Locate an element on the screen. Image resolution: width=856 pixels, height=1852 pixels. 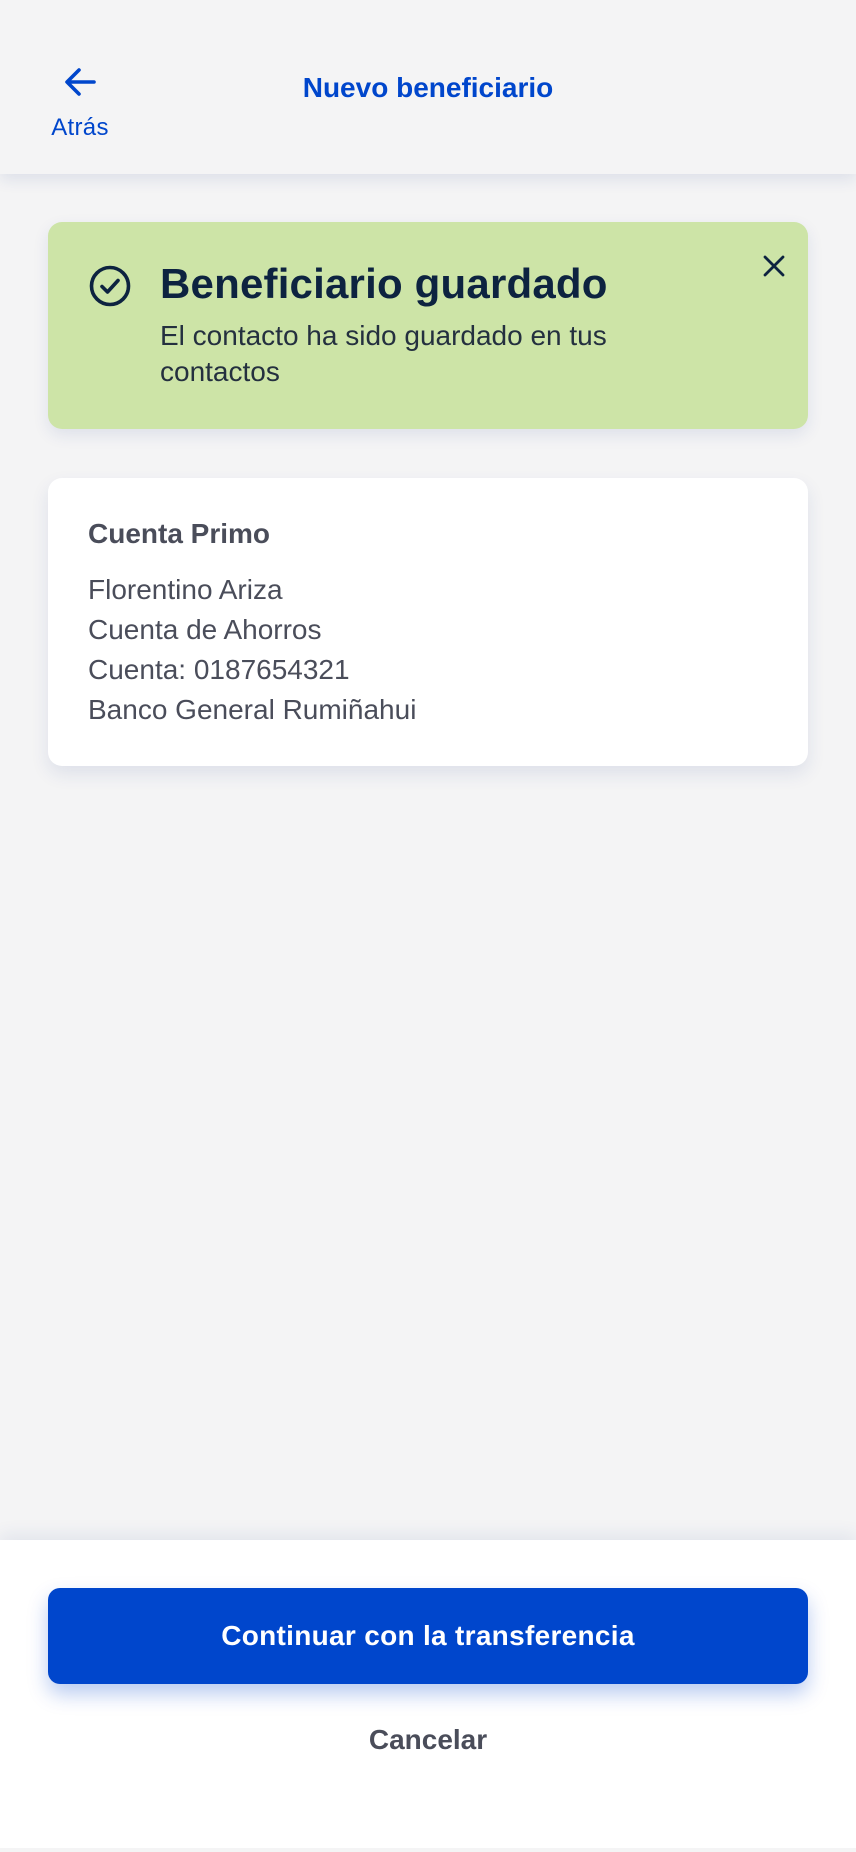
cancel-button: Cancelar is located at coordinates (428, 1740).